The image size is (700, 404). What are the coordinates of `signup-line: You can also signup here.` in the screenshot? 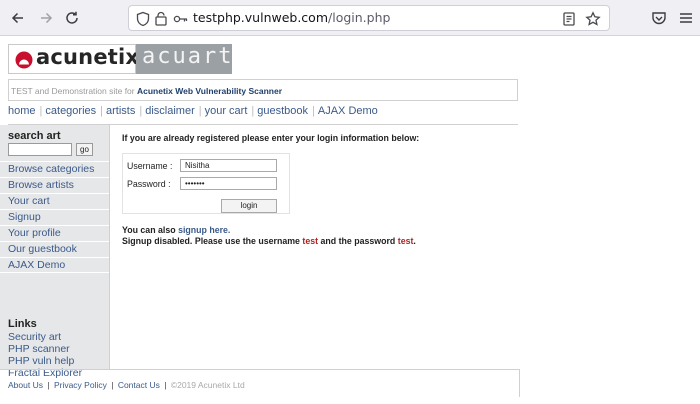 It's located at (176, 230).